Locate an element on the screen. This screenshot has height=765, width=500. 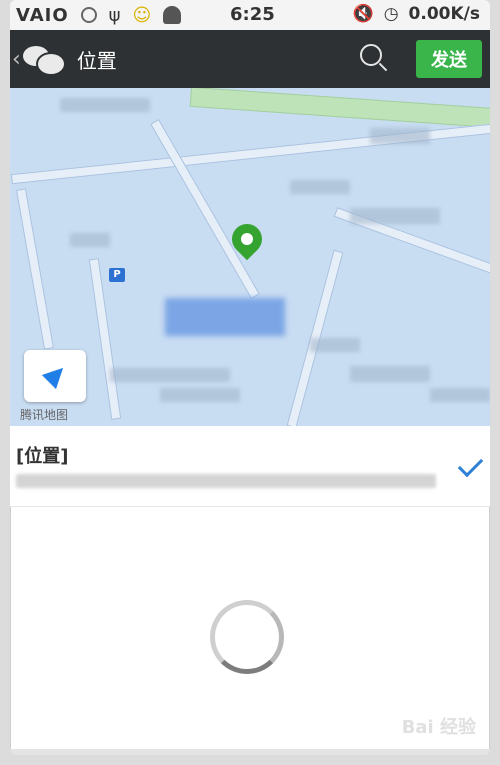
location-address is located at coordinates (226, 481).